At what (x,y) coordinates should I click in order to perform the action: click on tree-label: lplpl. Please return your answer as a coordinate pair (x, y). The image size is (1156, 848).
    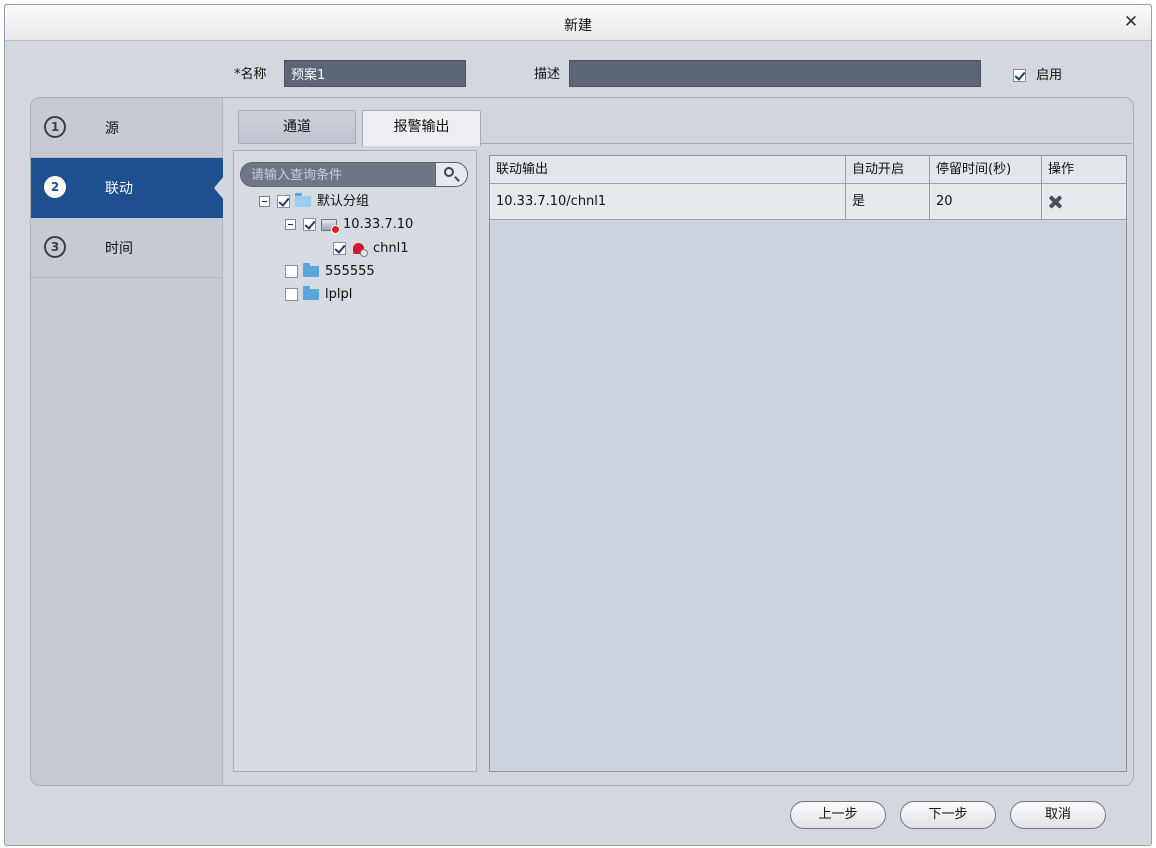
    Looking at the image, I should click on (339, 294).